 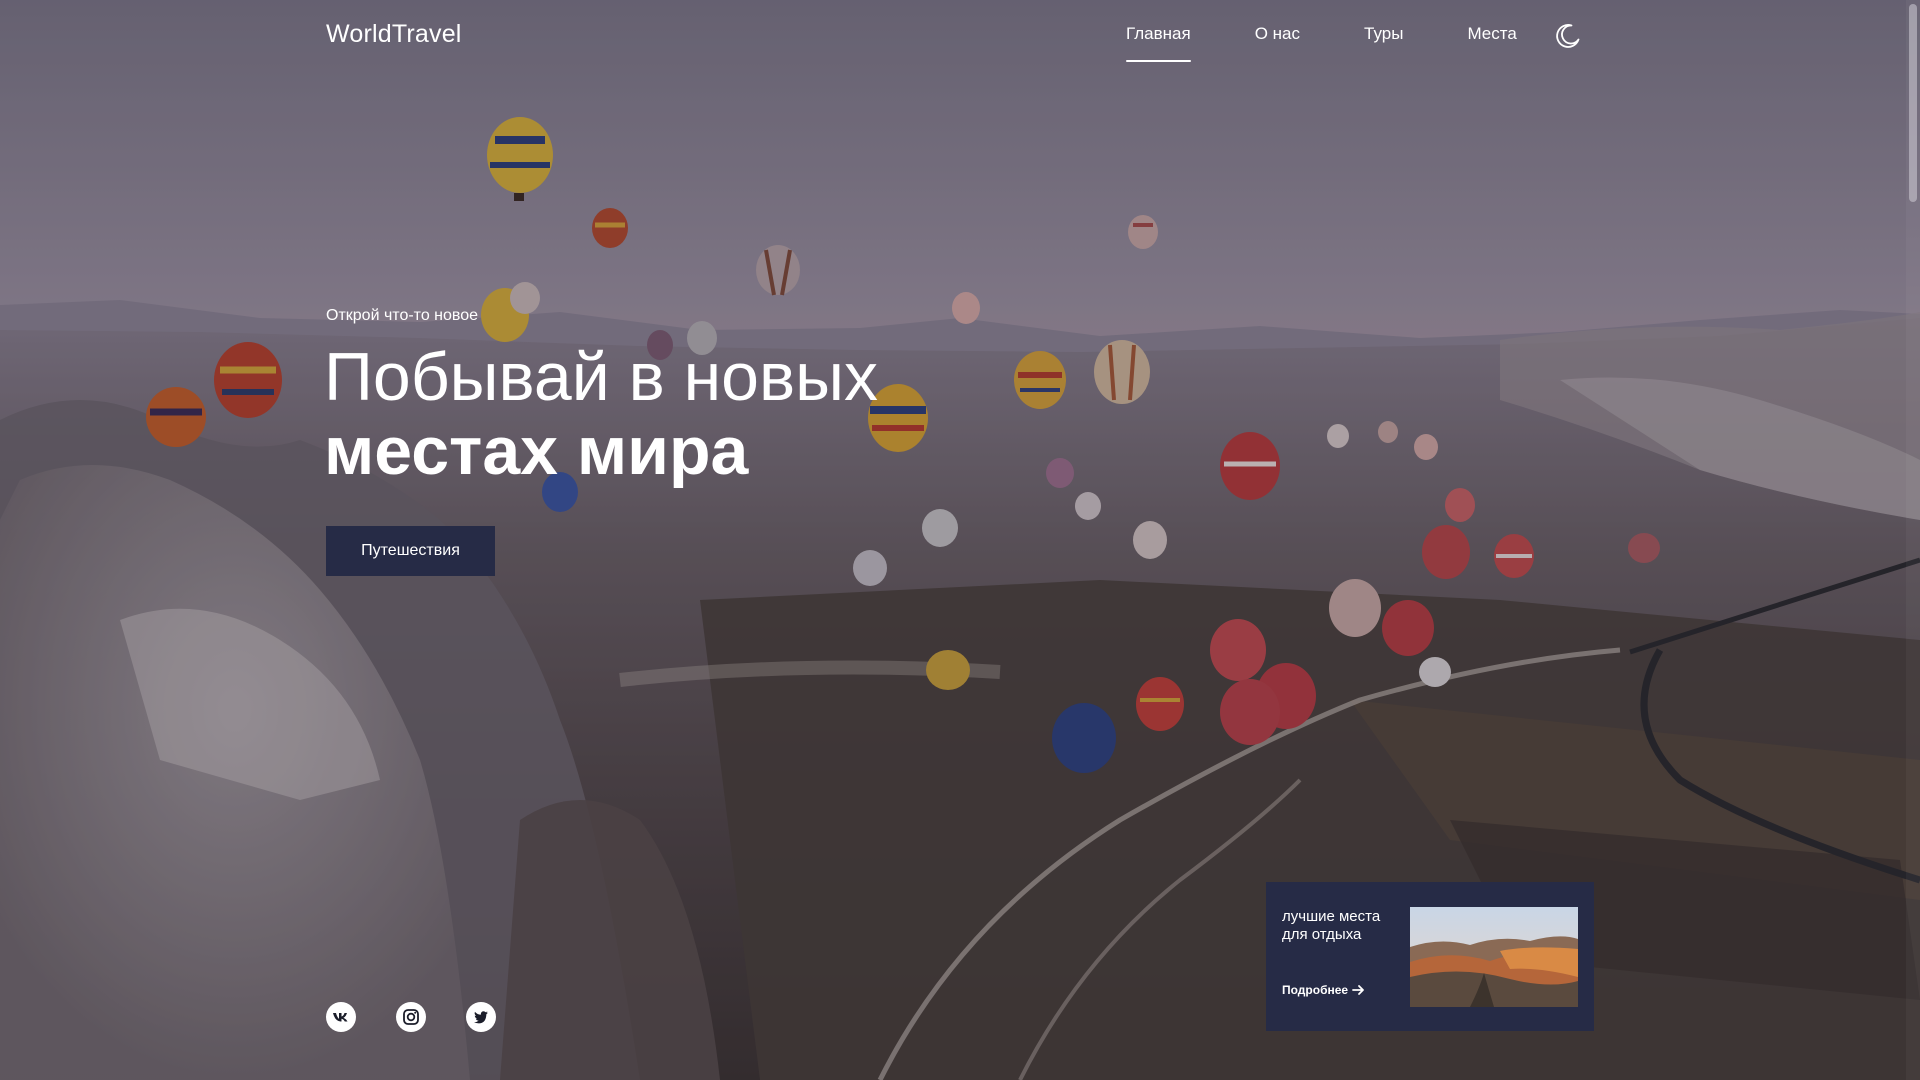 What do you see at coordinates (1383, 39) in the screenshot?
I see `nav-item-tours: Туры` at bounding box center [1383, 39].